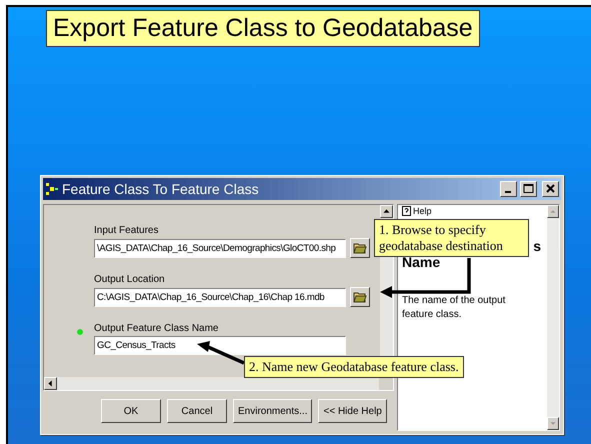  I want to click on slide-title: Export Feature Class to Geodatabase, so click(263, 28).